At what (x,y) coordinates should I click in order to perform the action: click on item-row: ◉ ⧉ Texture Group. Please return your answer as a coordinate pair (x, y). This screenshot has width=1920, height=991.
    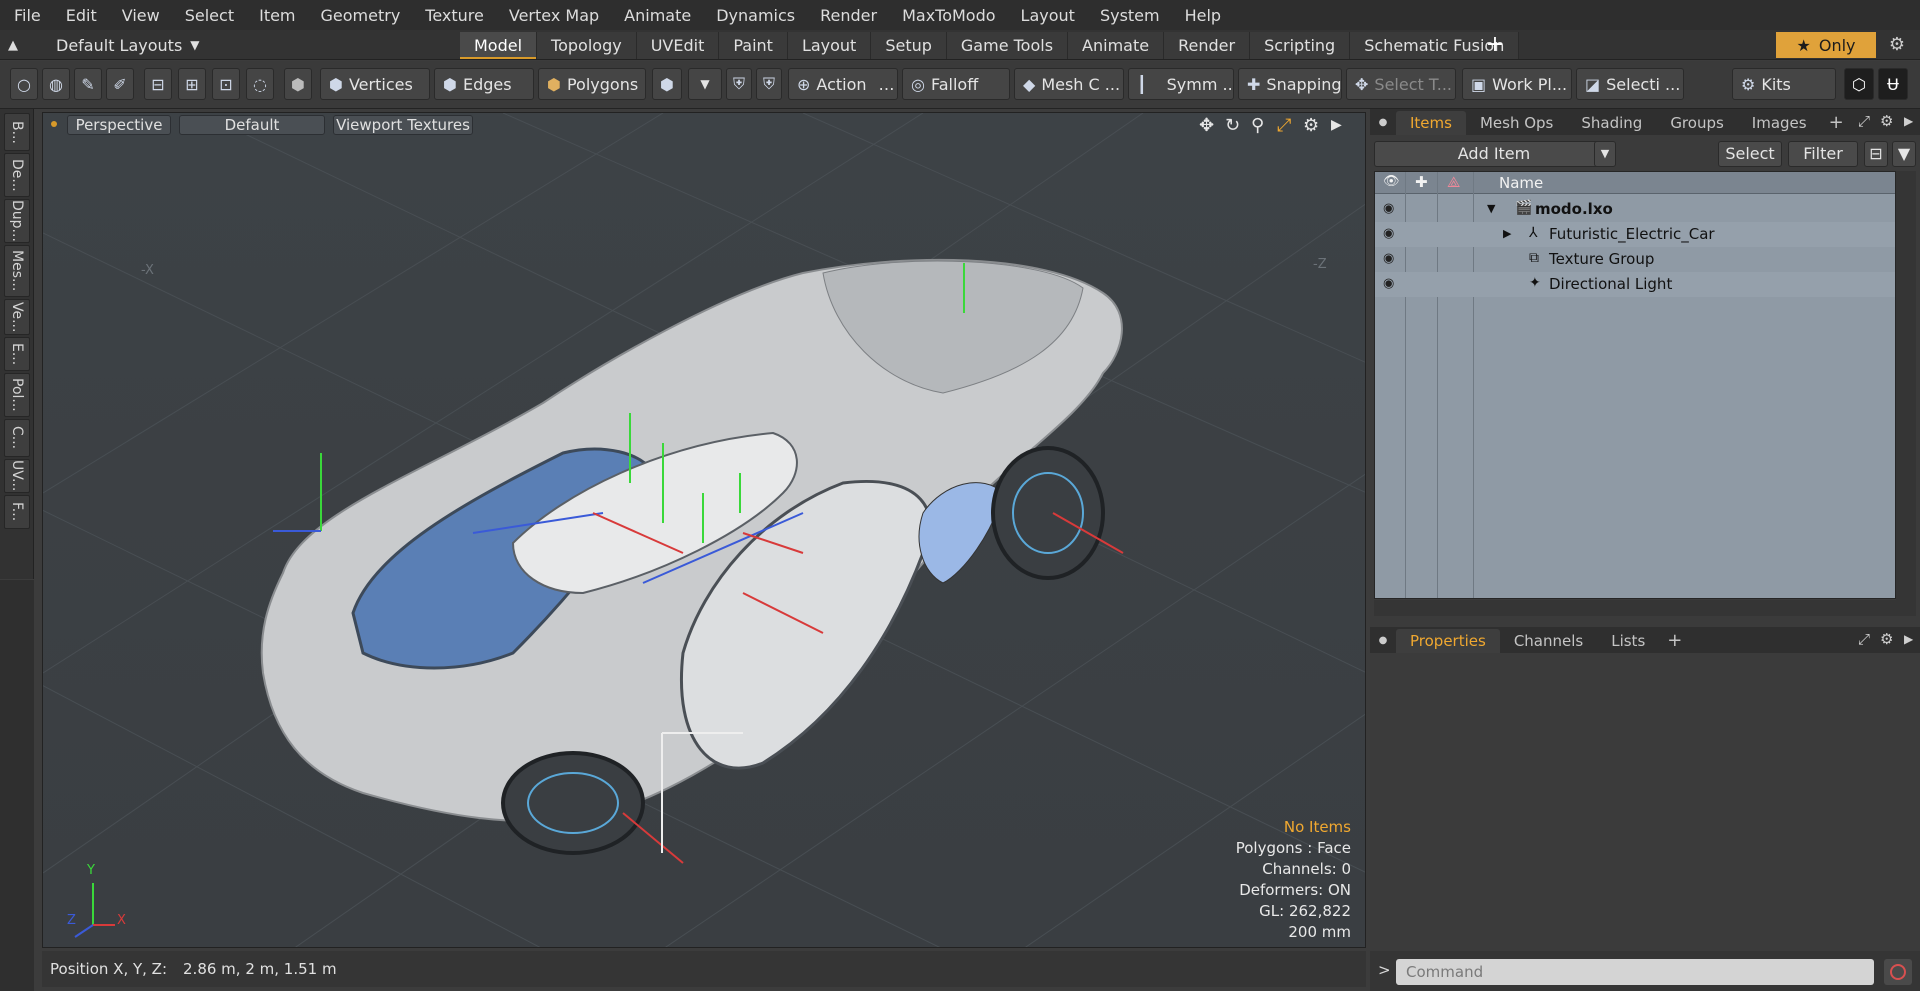
    Looking at the image, I should click on (1635, 259).